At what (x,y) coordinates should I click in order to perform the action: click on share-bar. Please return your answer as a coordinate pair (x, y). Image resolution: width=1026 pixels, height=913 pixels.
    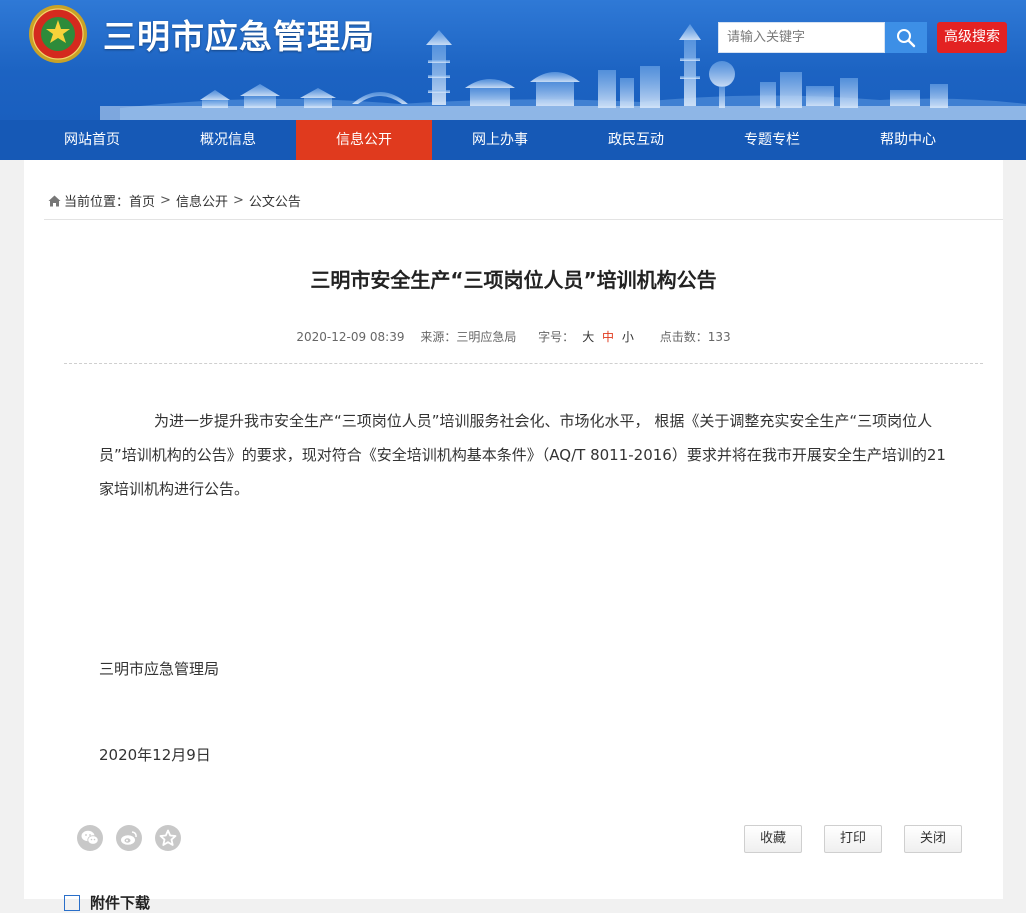
    Looking at the image, I should click on (129, 838).